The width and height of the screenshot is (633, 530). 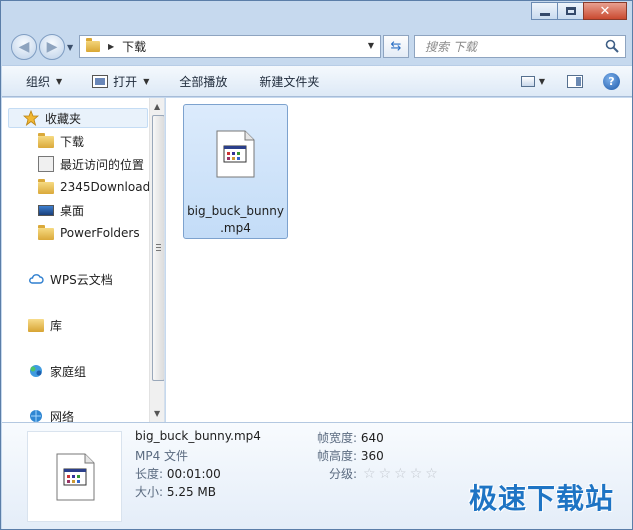 I want to click on detail-label: 长度:, so click(x=149, y=474).